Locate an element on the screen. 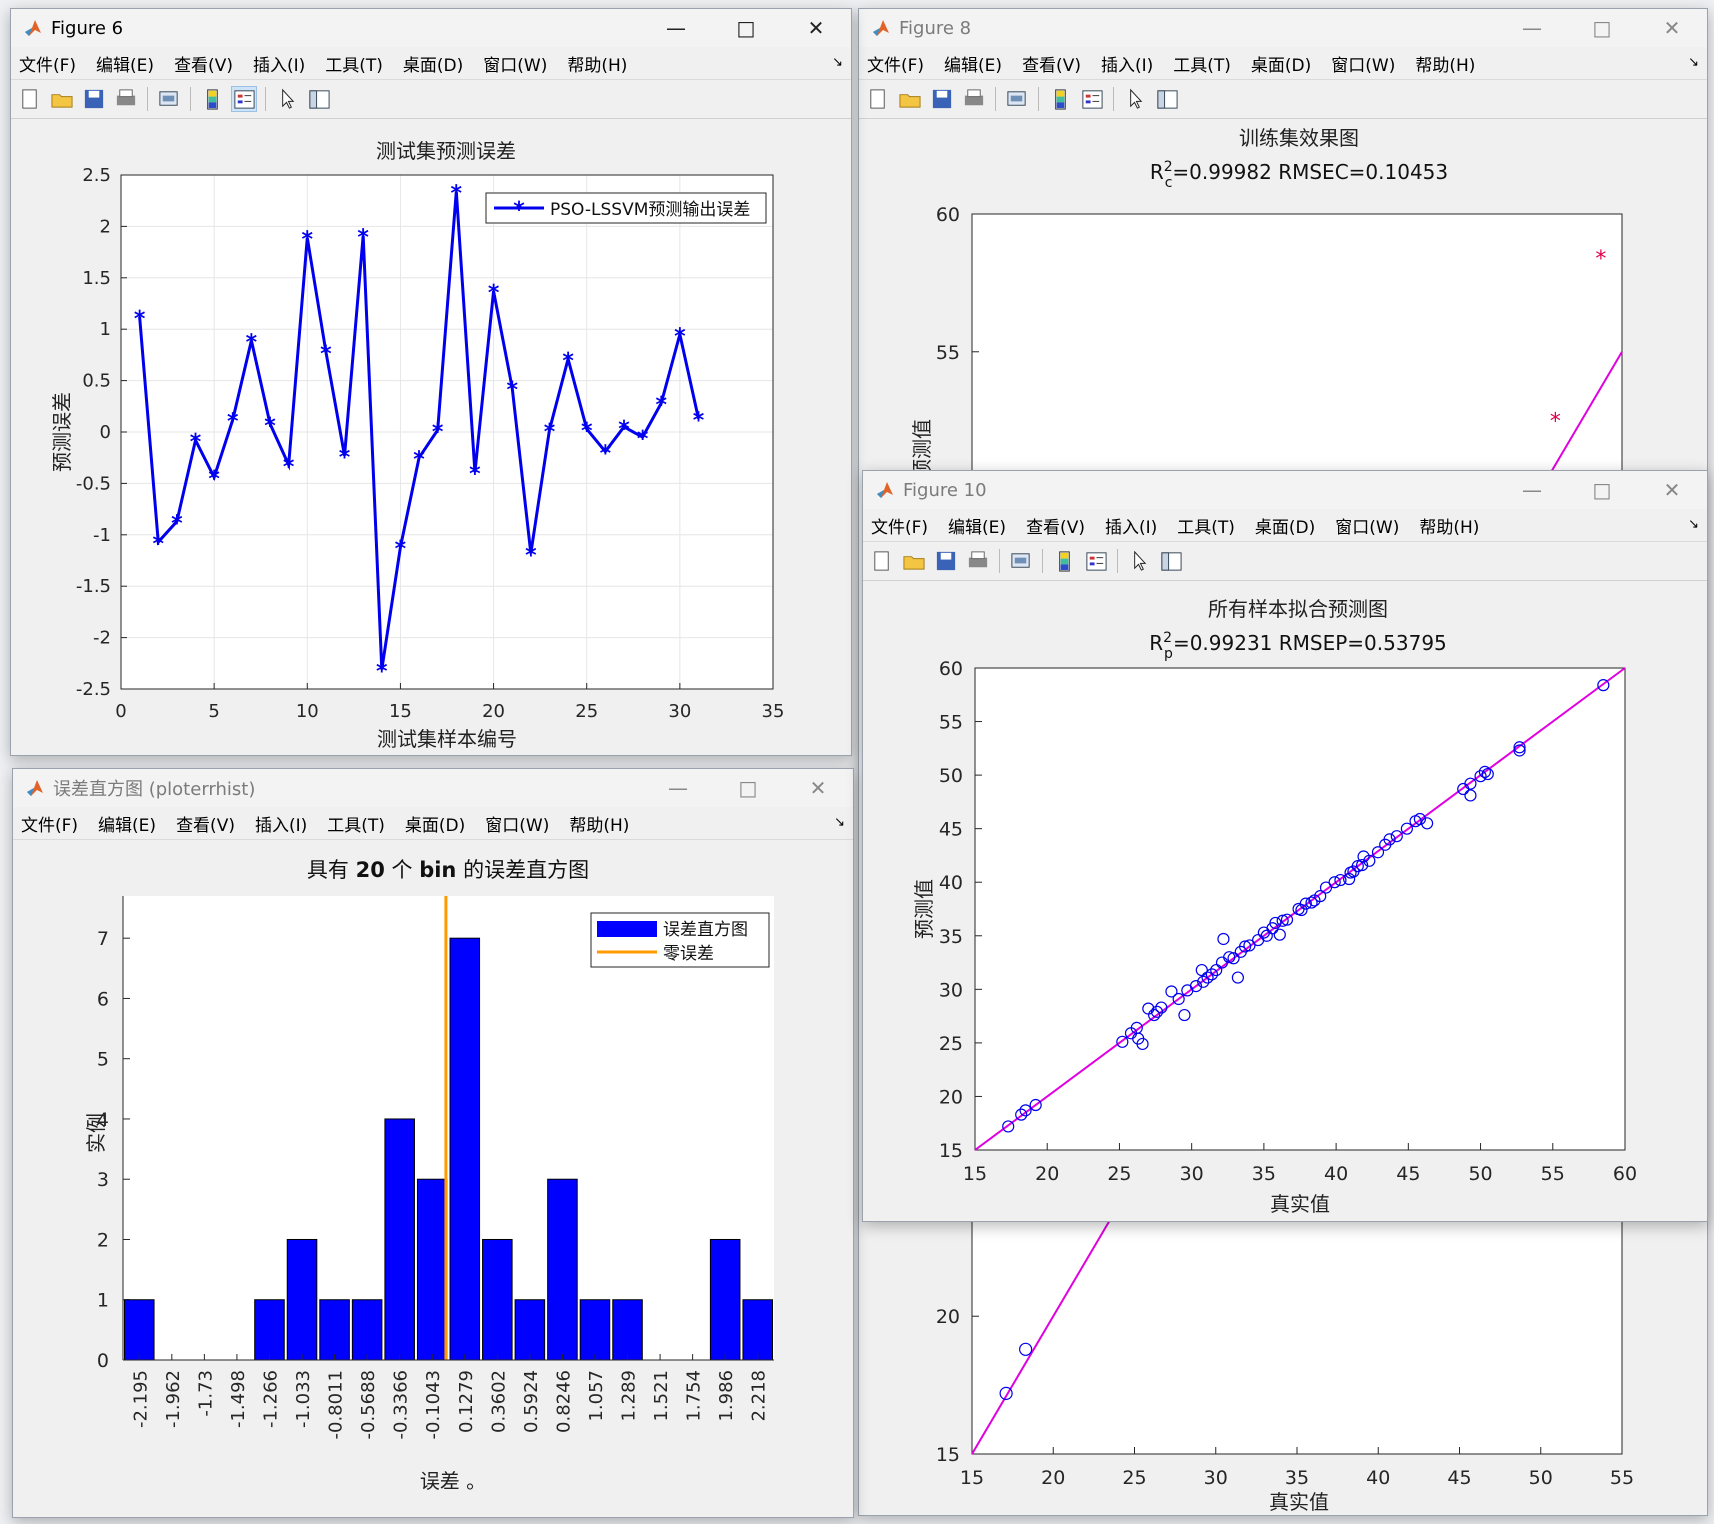  x-tick-label: 25 is located at coordinates (586, 711).